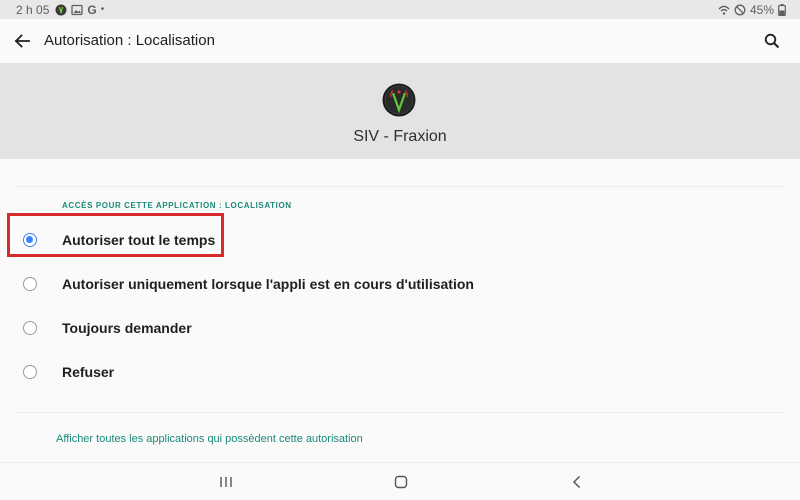 The image size is (800, 500). What do you see at coordinates (400, 328) in the screenshot?
I see `option-always-ask: Toujours demander` at bounding box center [400, 328].